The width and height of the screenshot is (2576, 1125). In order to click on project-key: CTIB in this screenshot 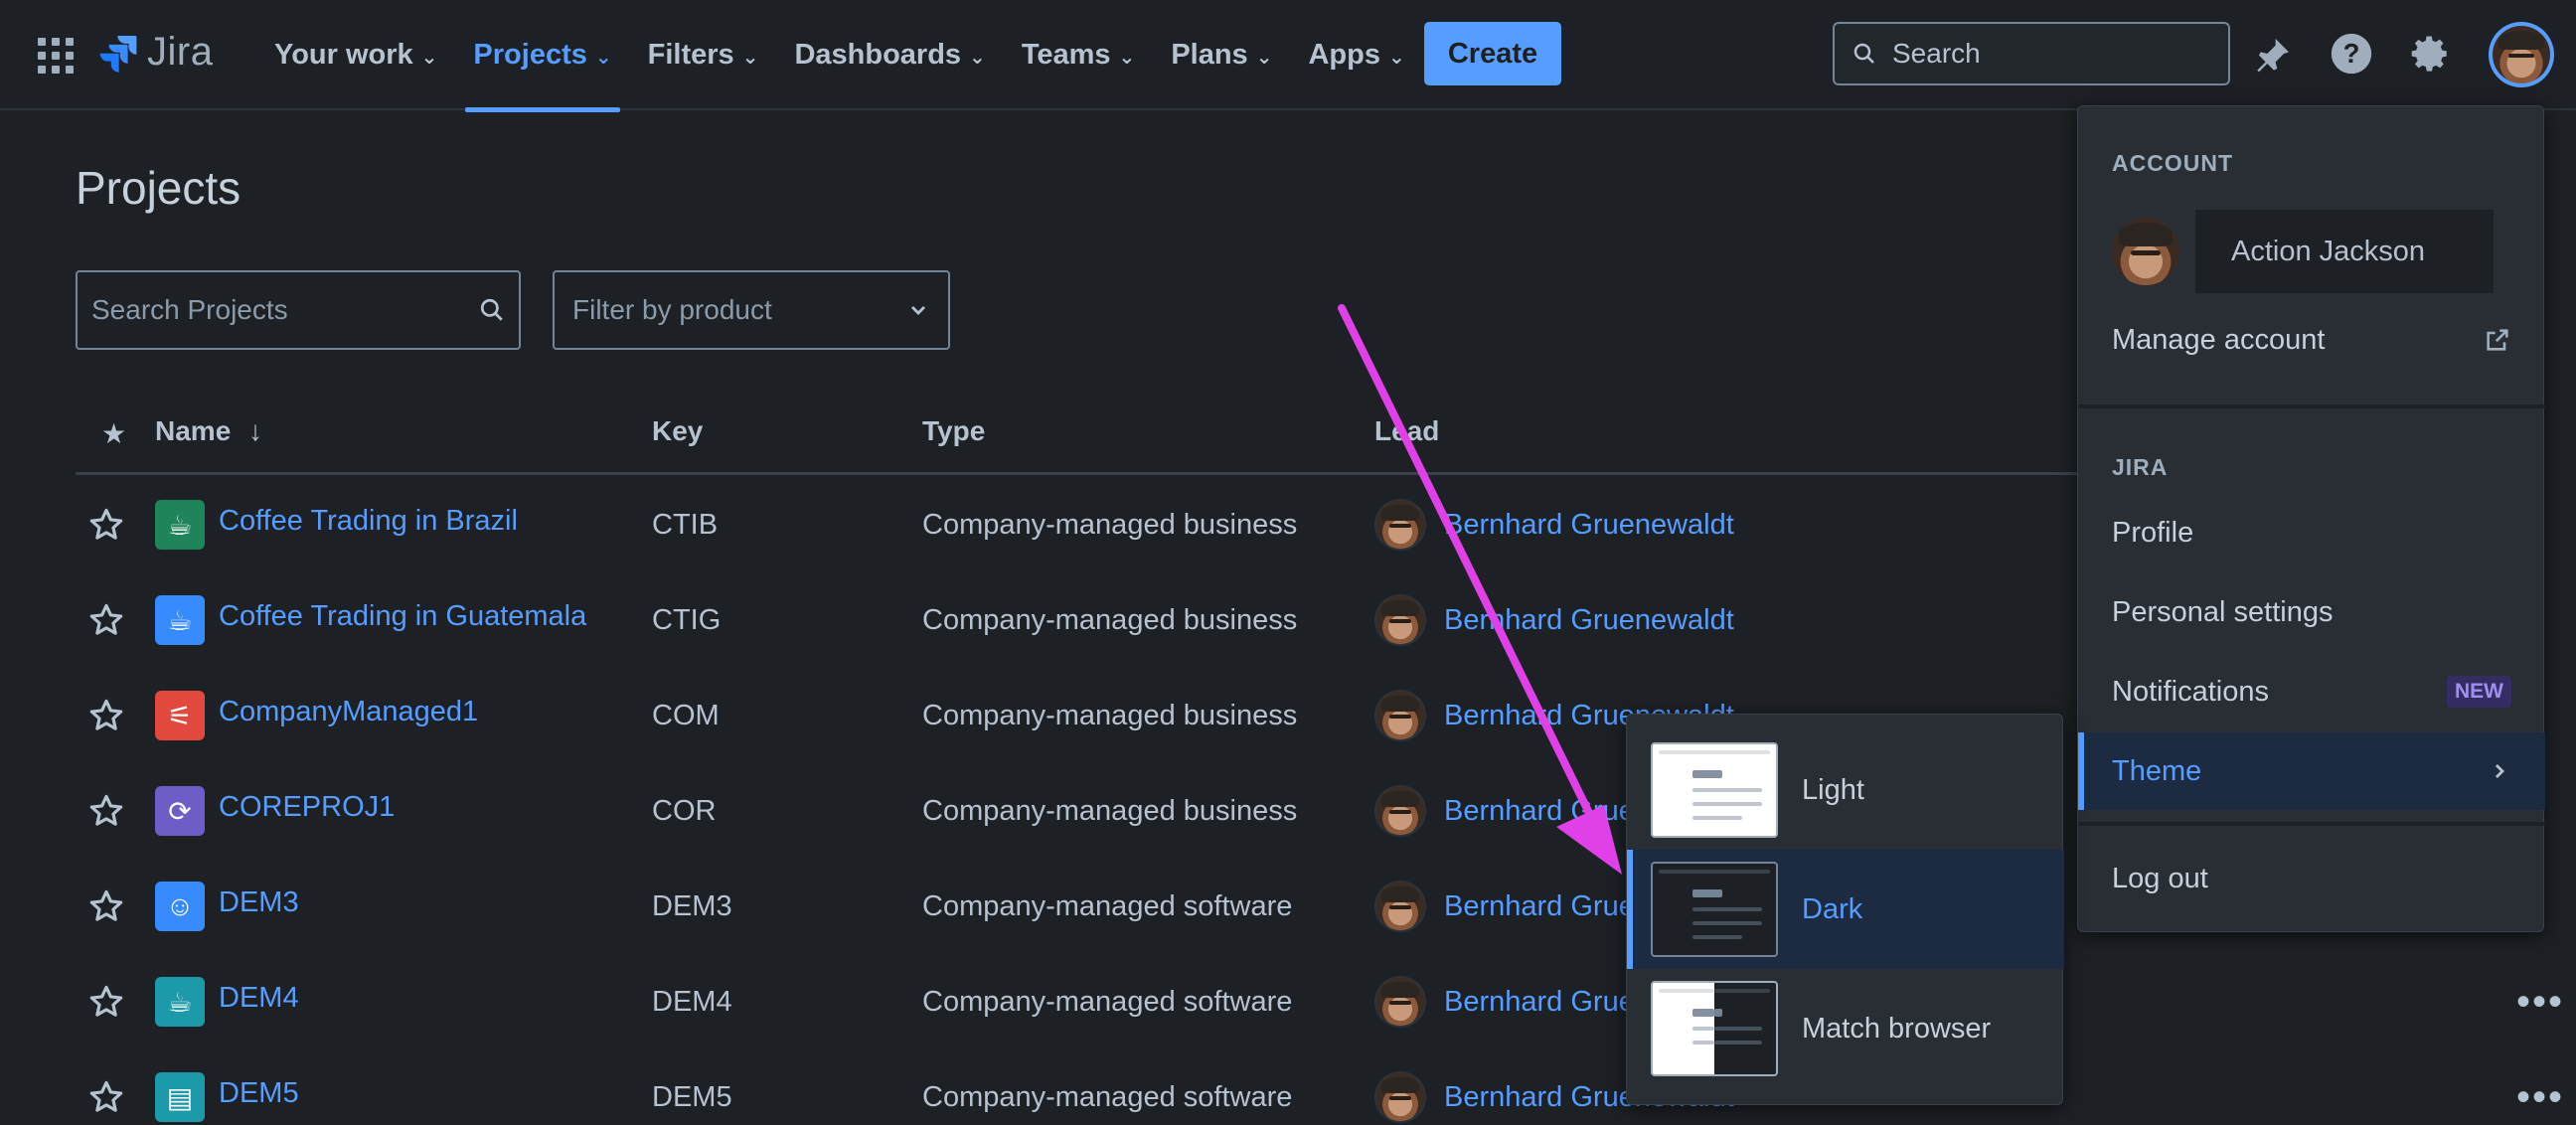, I will do `click(685, 524)`.